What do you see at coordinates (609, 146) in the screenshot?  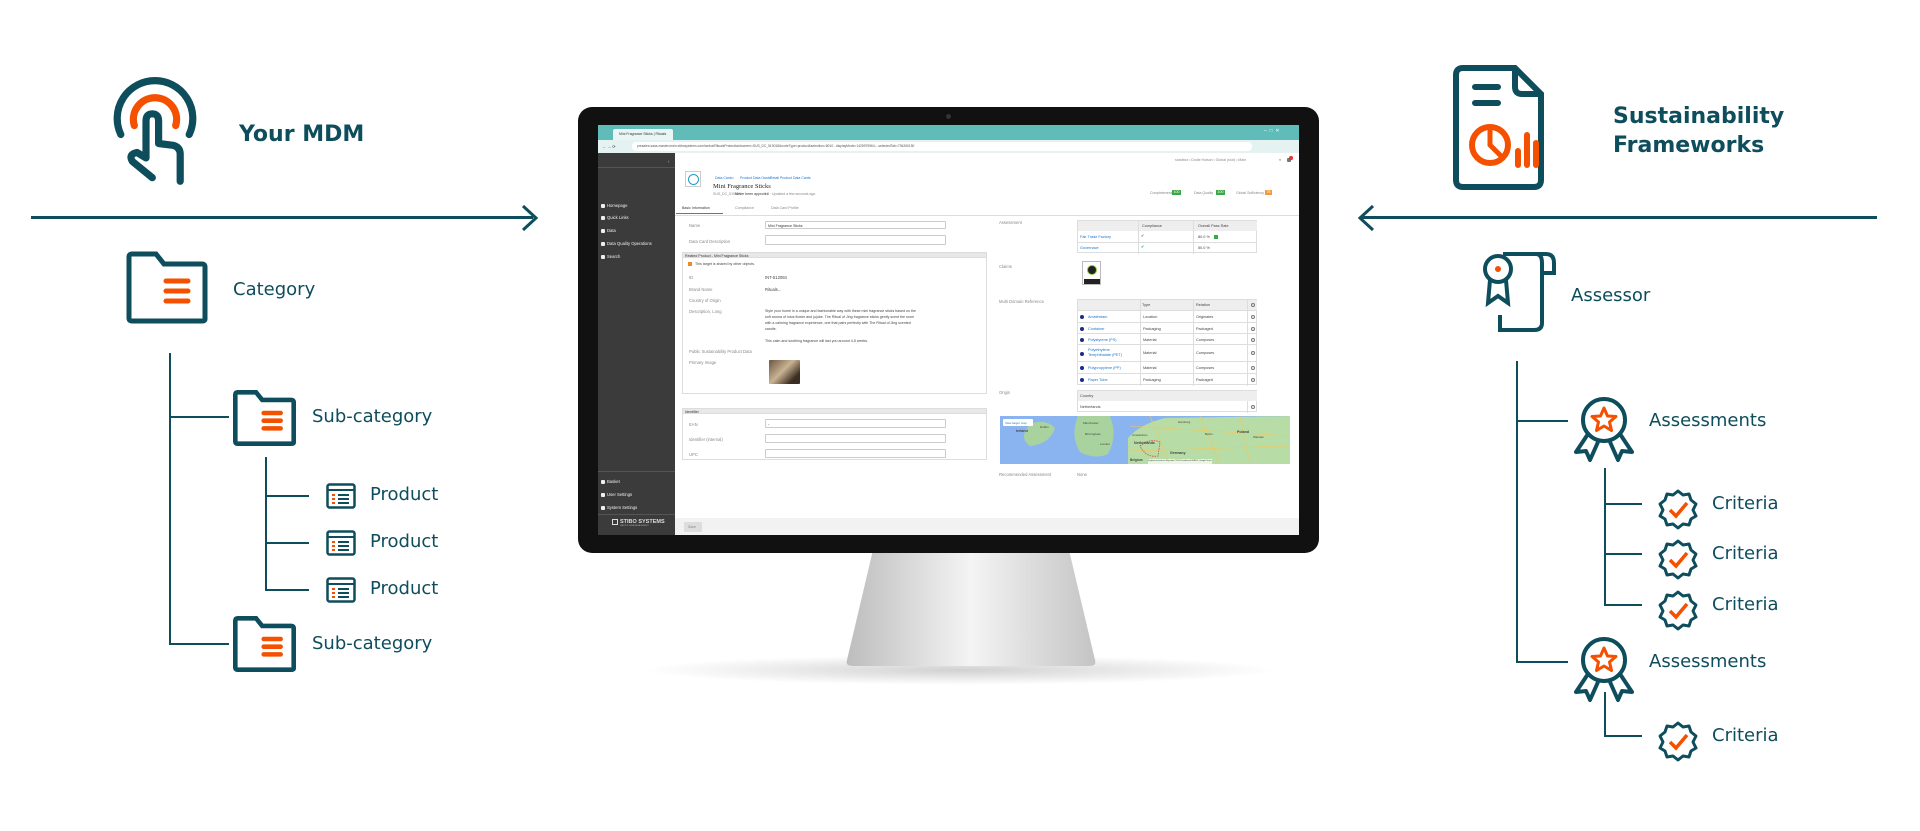 I see `nav-buttons: ← → ⟳` at bounding box center [609, 146].